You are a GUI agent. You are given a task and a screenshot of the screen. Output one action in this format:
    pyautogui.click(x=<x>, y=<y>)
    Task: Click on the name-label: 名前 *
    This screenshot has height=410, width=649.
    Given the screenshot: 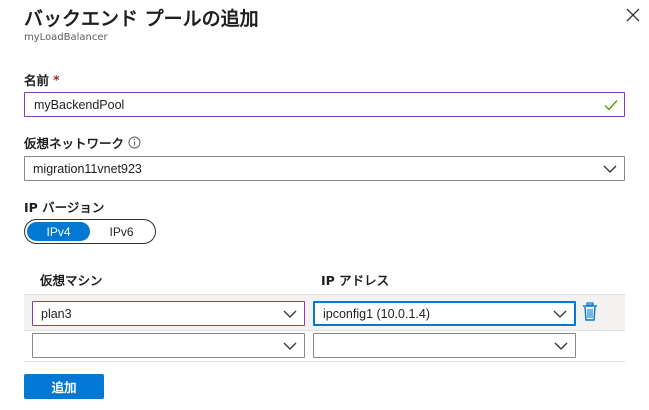 What is the action you would take?
    pyautogui.click(x=42, y=79)
    